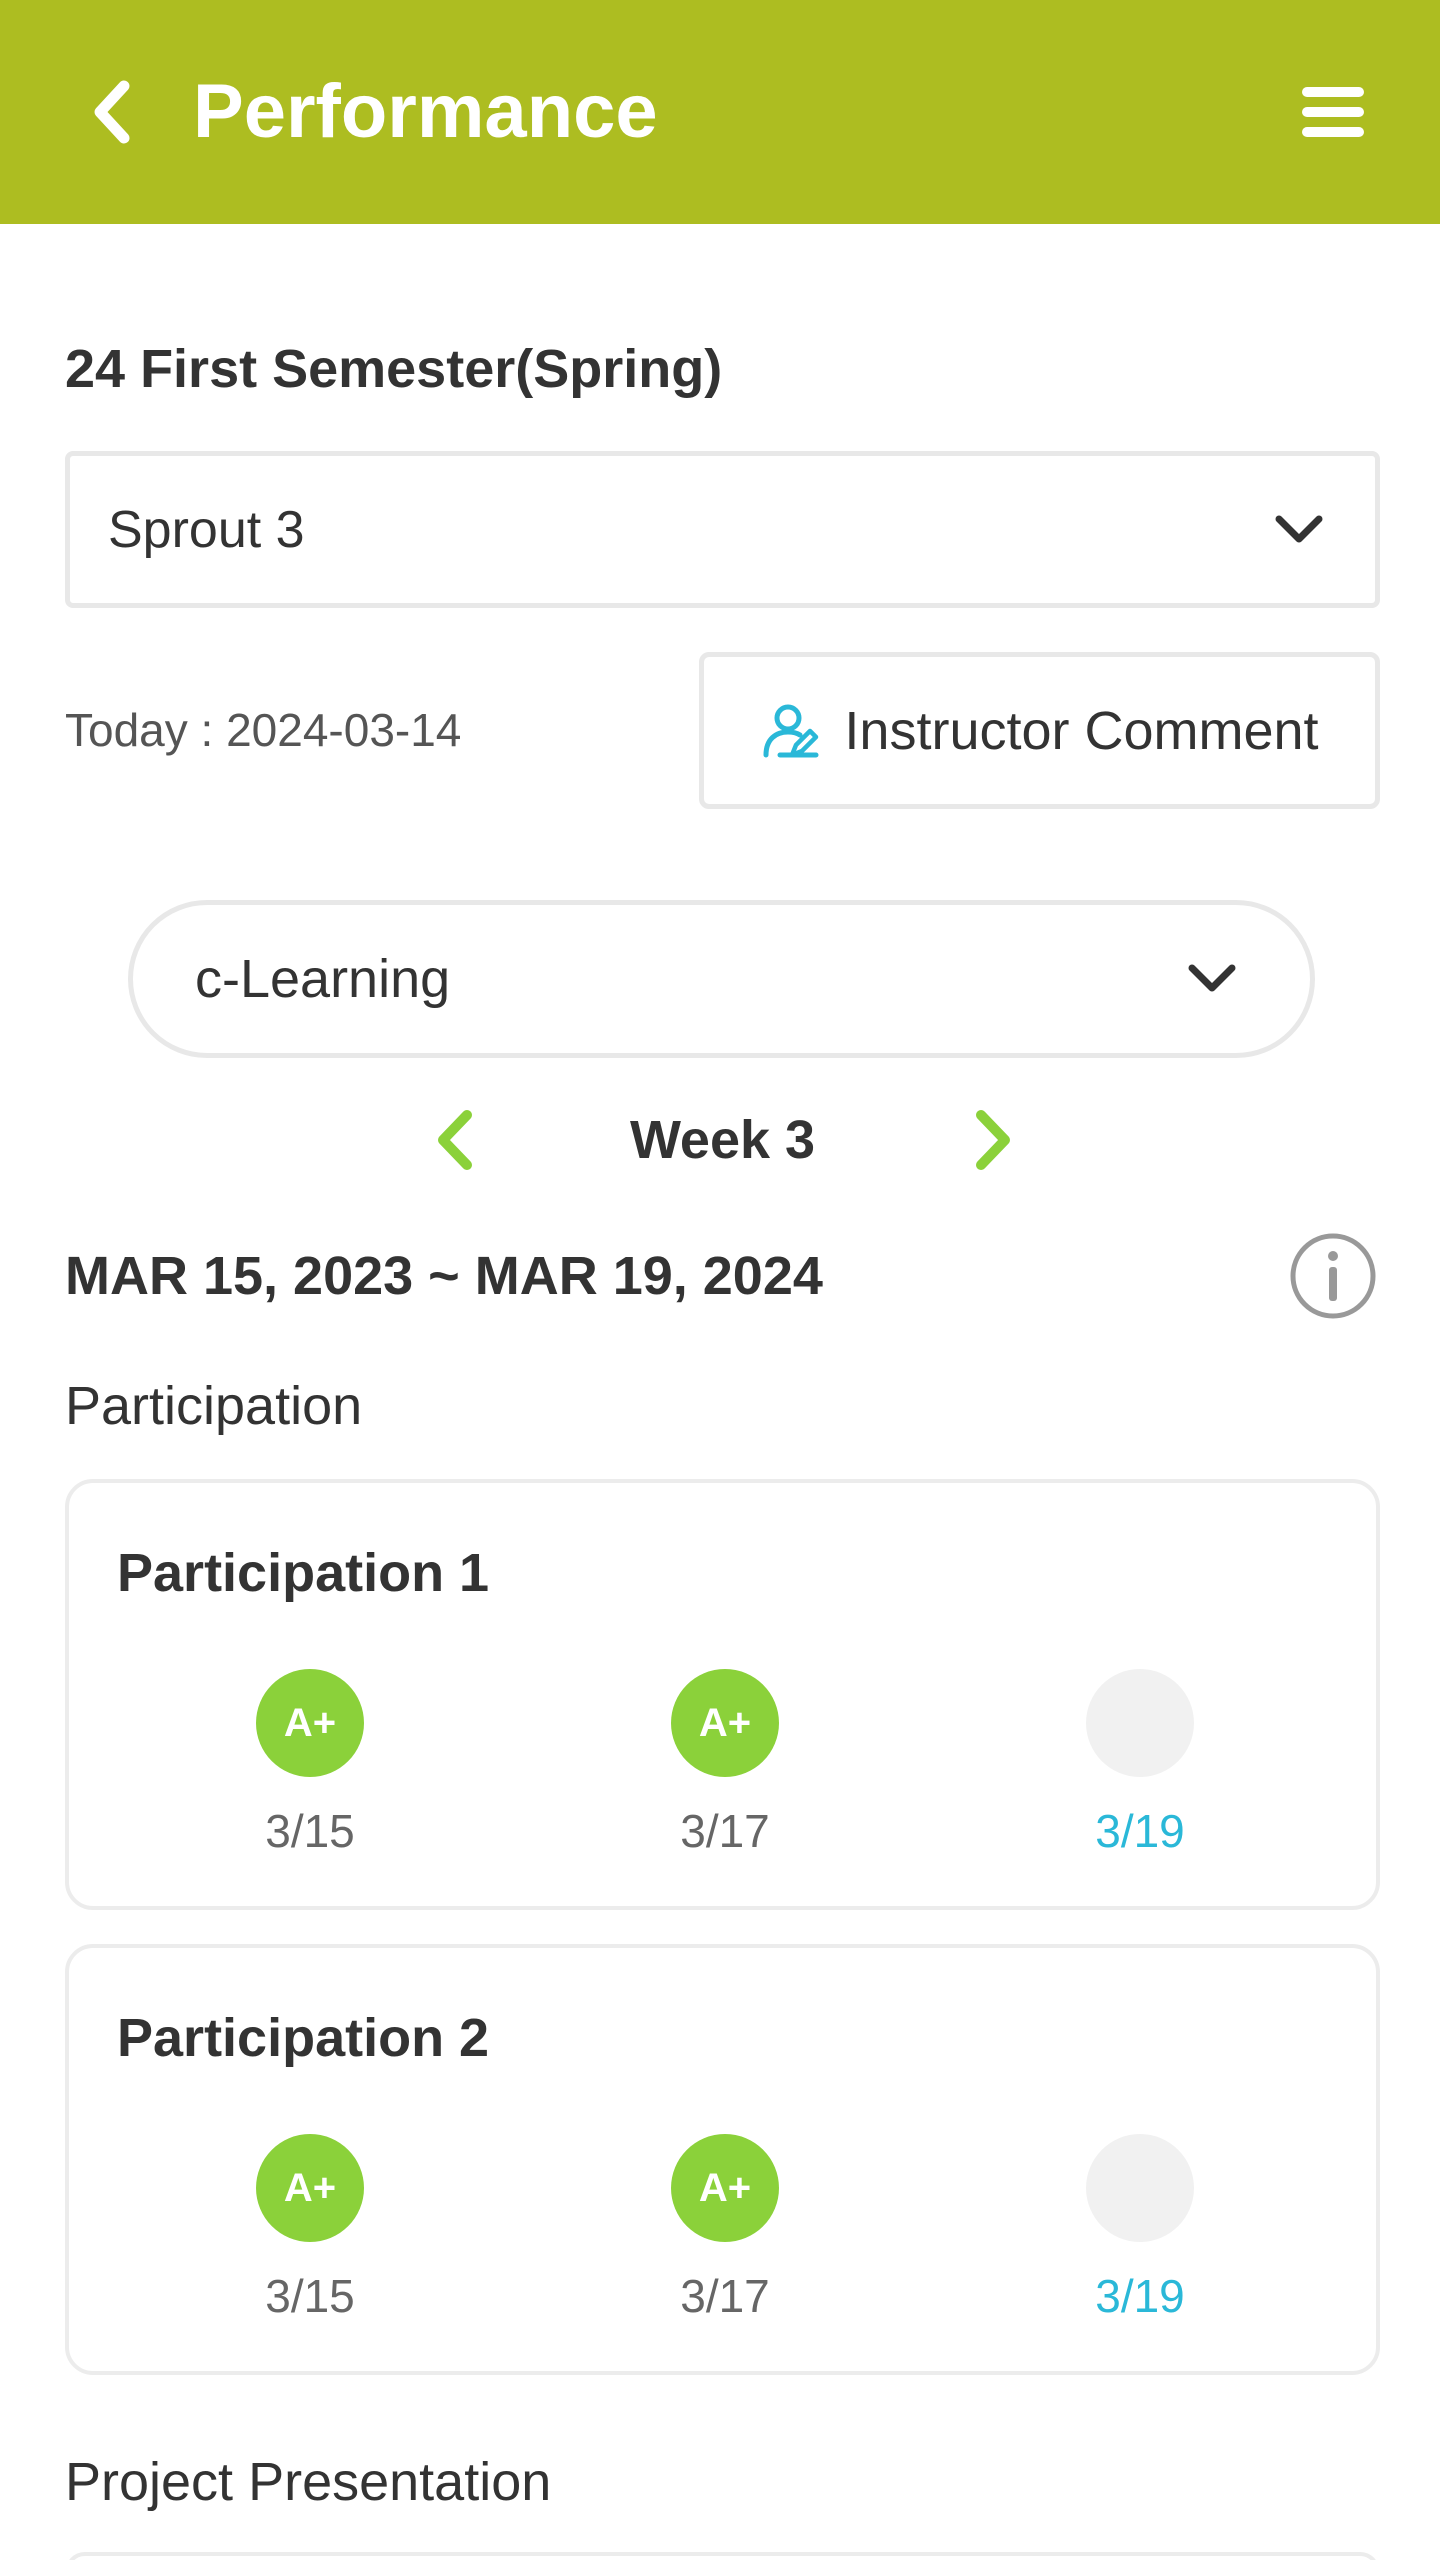 The height and width of the screenshot is (2560, 1440). What do you see at coordinates (425, 111) in the screenshot?
I see `page-title: Performance` at bounding box center [425, 111].